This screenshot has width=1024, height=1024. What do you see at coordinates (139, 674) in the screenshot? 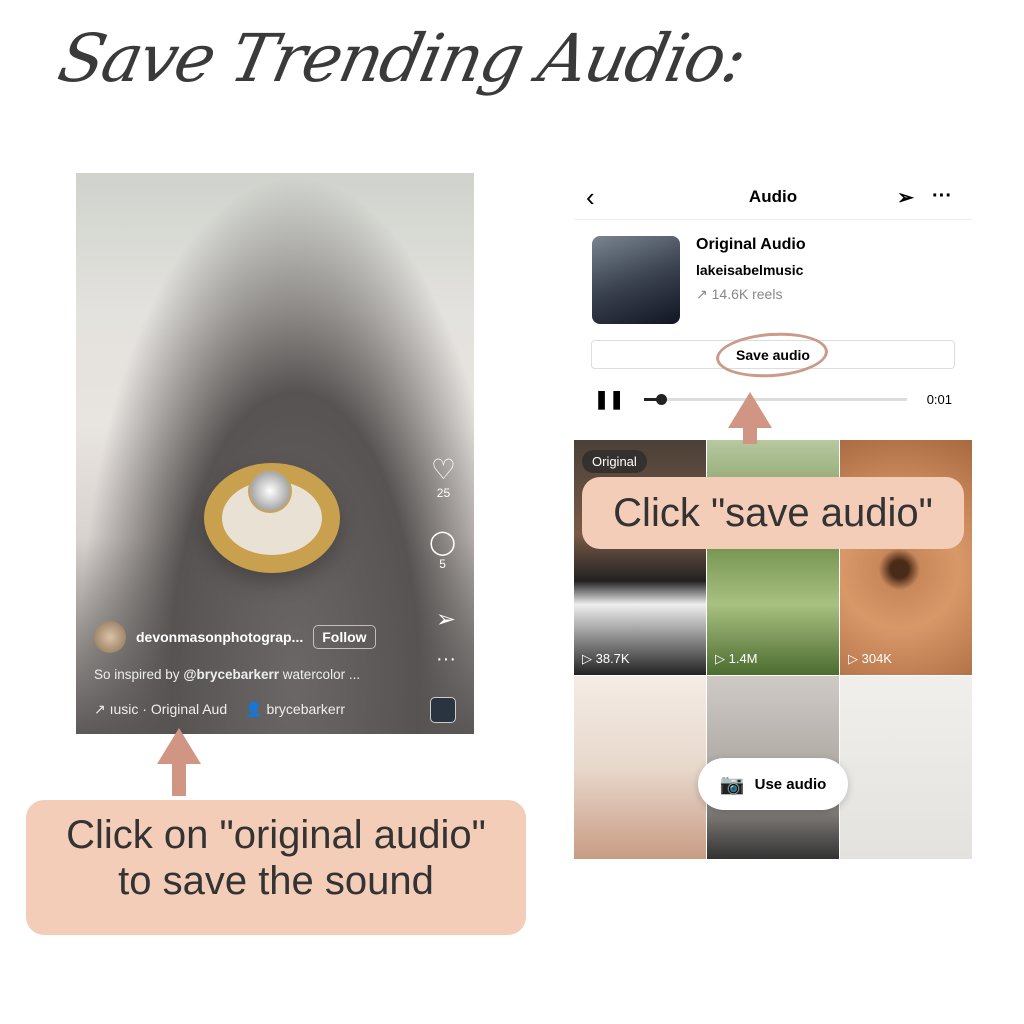
I see `caption-text: So inspired by` at bounding box center [139, 674].